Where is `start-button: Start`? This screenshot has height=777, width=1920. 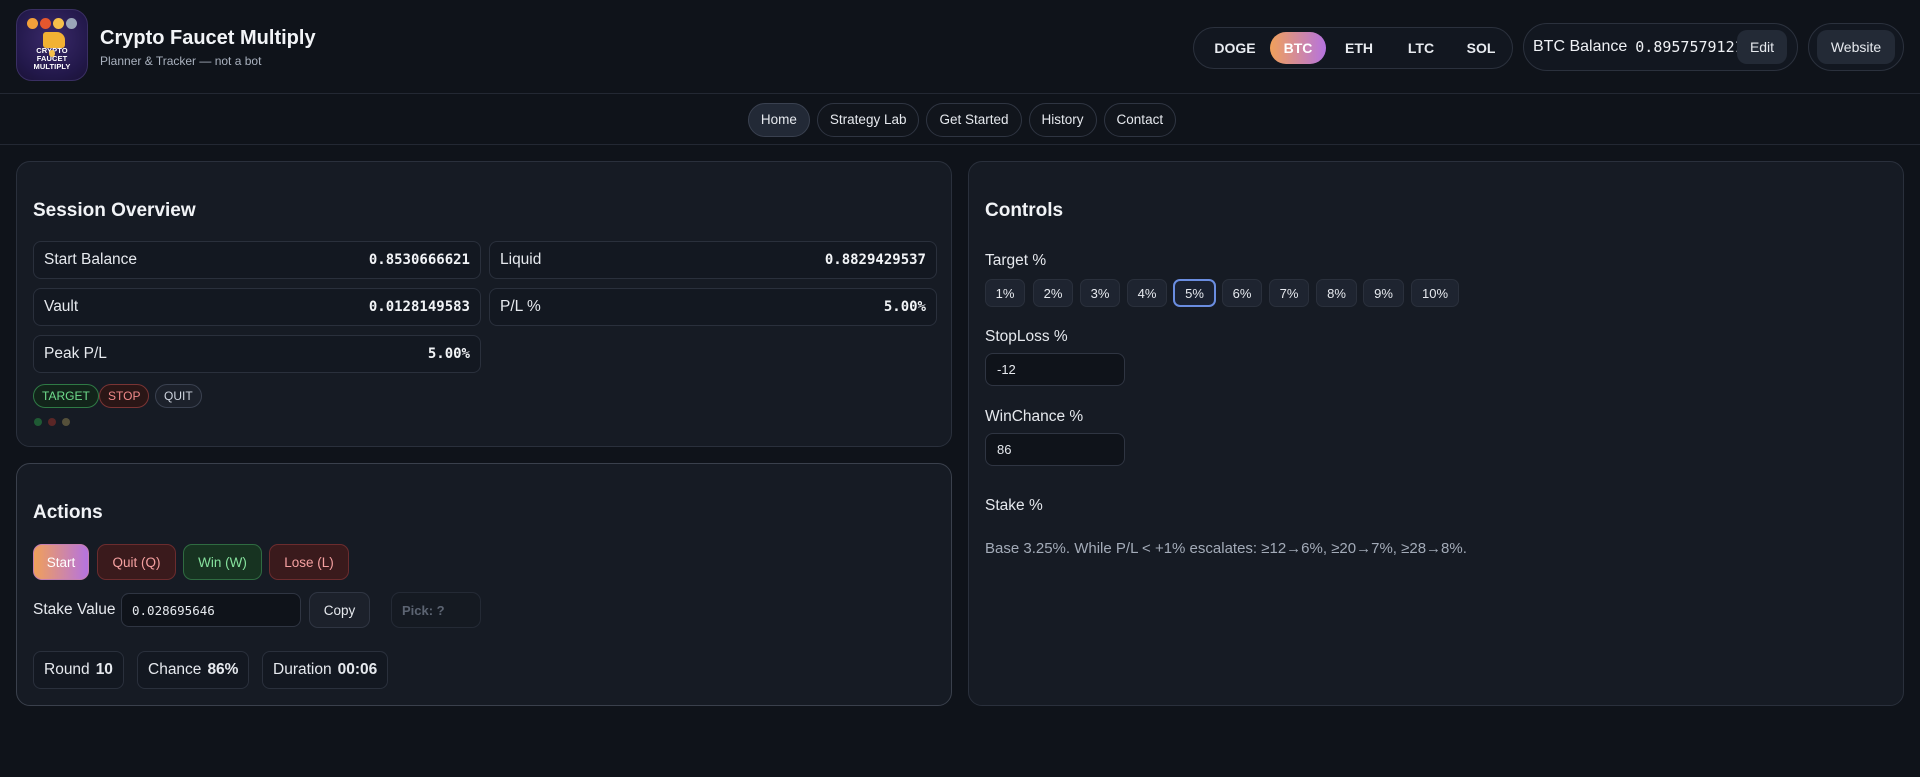 start-button: Start is located at coordinates (61, 562).